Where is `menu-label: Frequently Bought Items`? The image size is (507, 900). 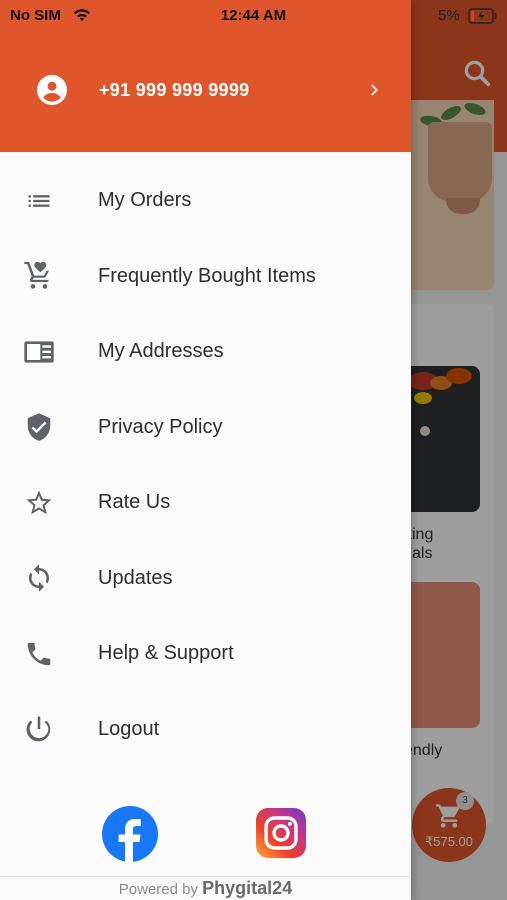 menu-label: Frequently Bought Items is located at coordinates (207, 275).